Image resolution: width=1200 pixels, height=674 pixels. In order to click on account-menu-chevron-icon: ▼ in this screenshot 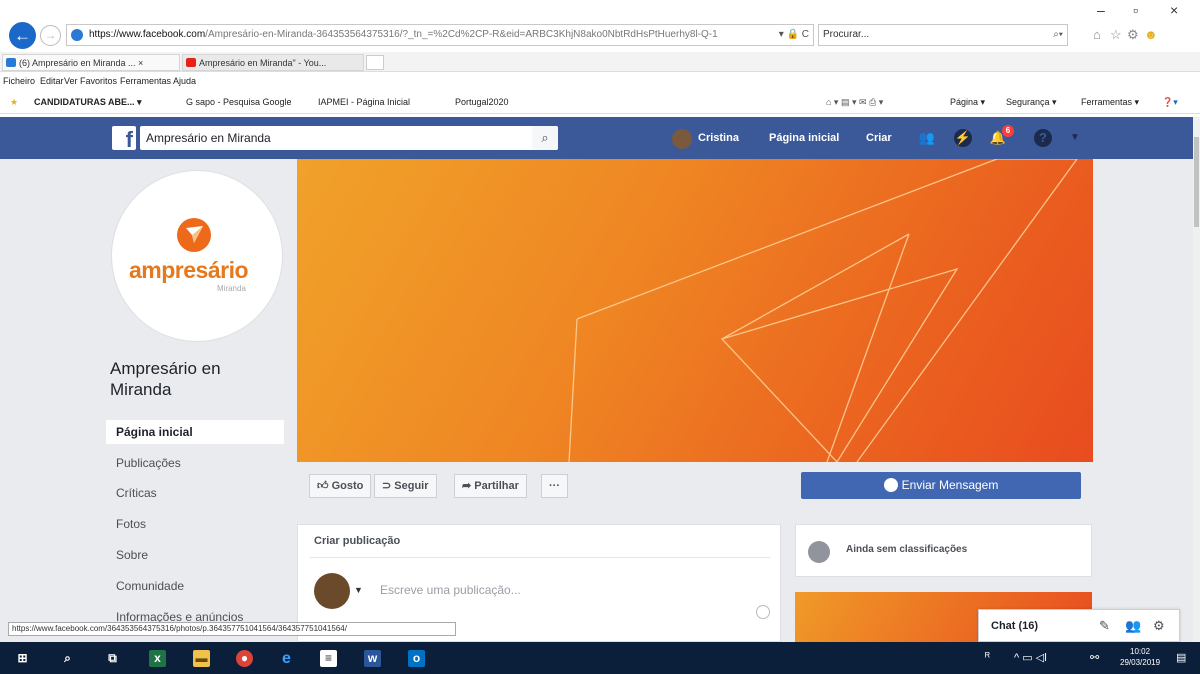, I will do `click(1075, 138)`.